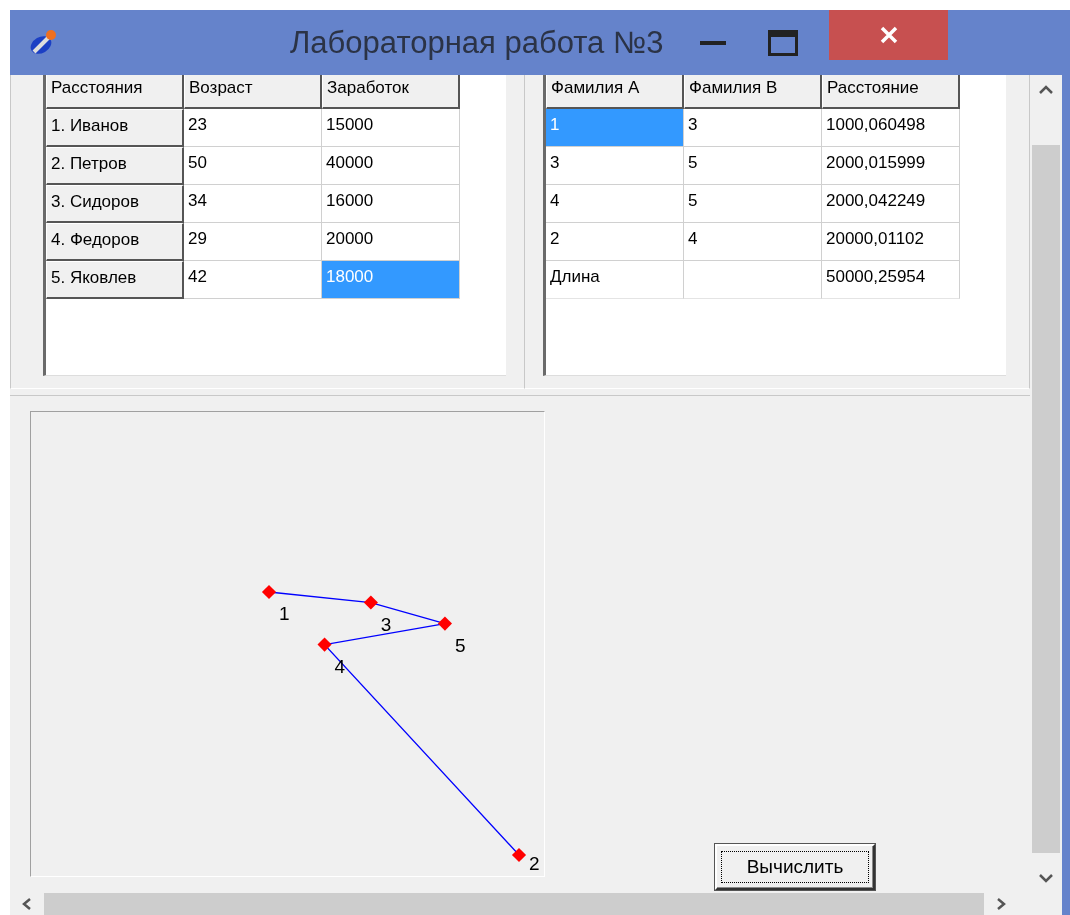  Describe the element at coordinates (115, 92) in the screenshot. I see `column-header: Расстояния` at that location.